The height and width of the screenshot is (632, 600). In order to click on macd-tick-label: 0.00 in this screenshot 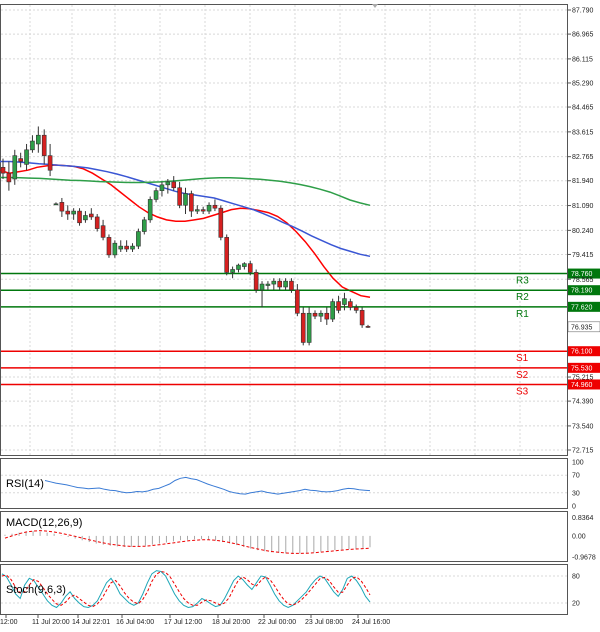, I will do `click(579, 536)`.